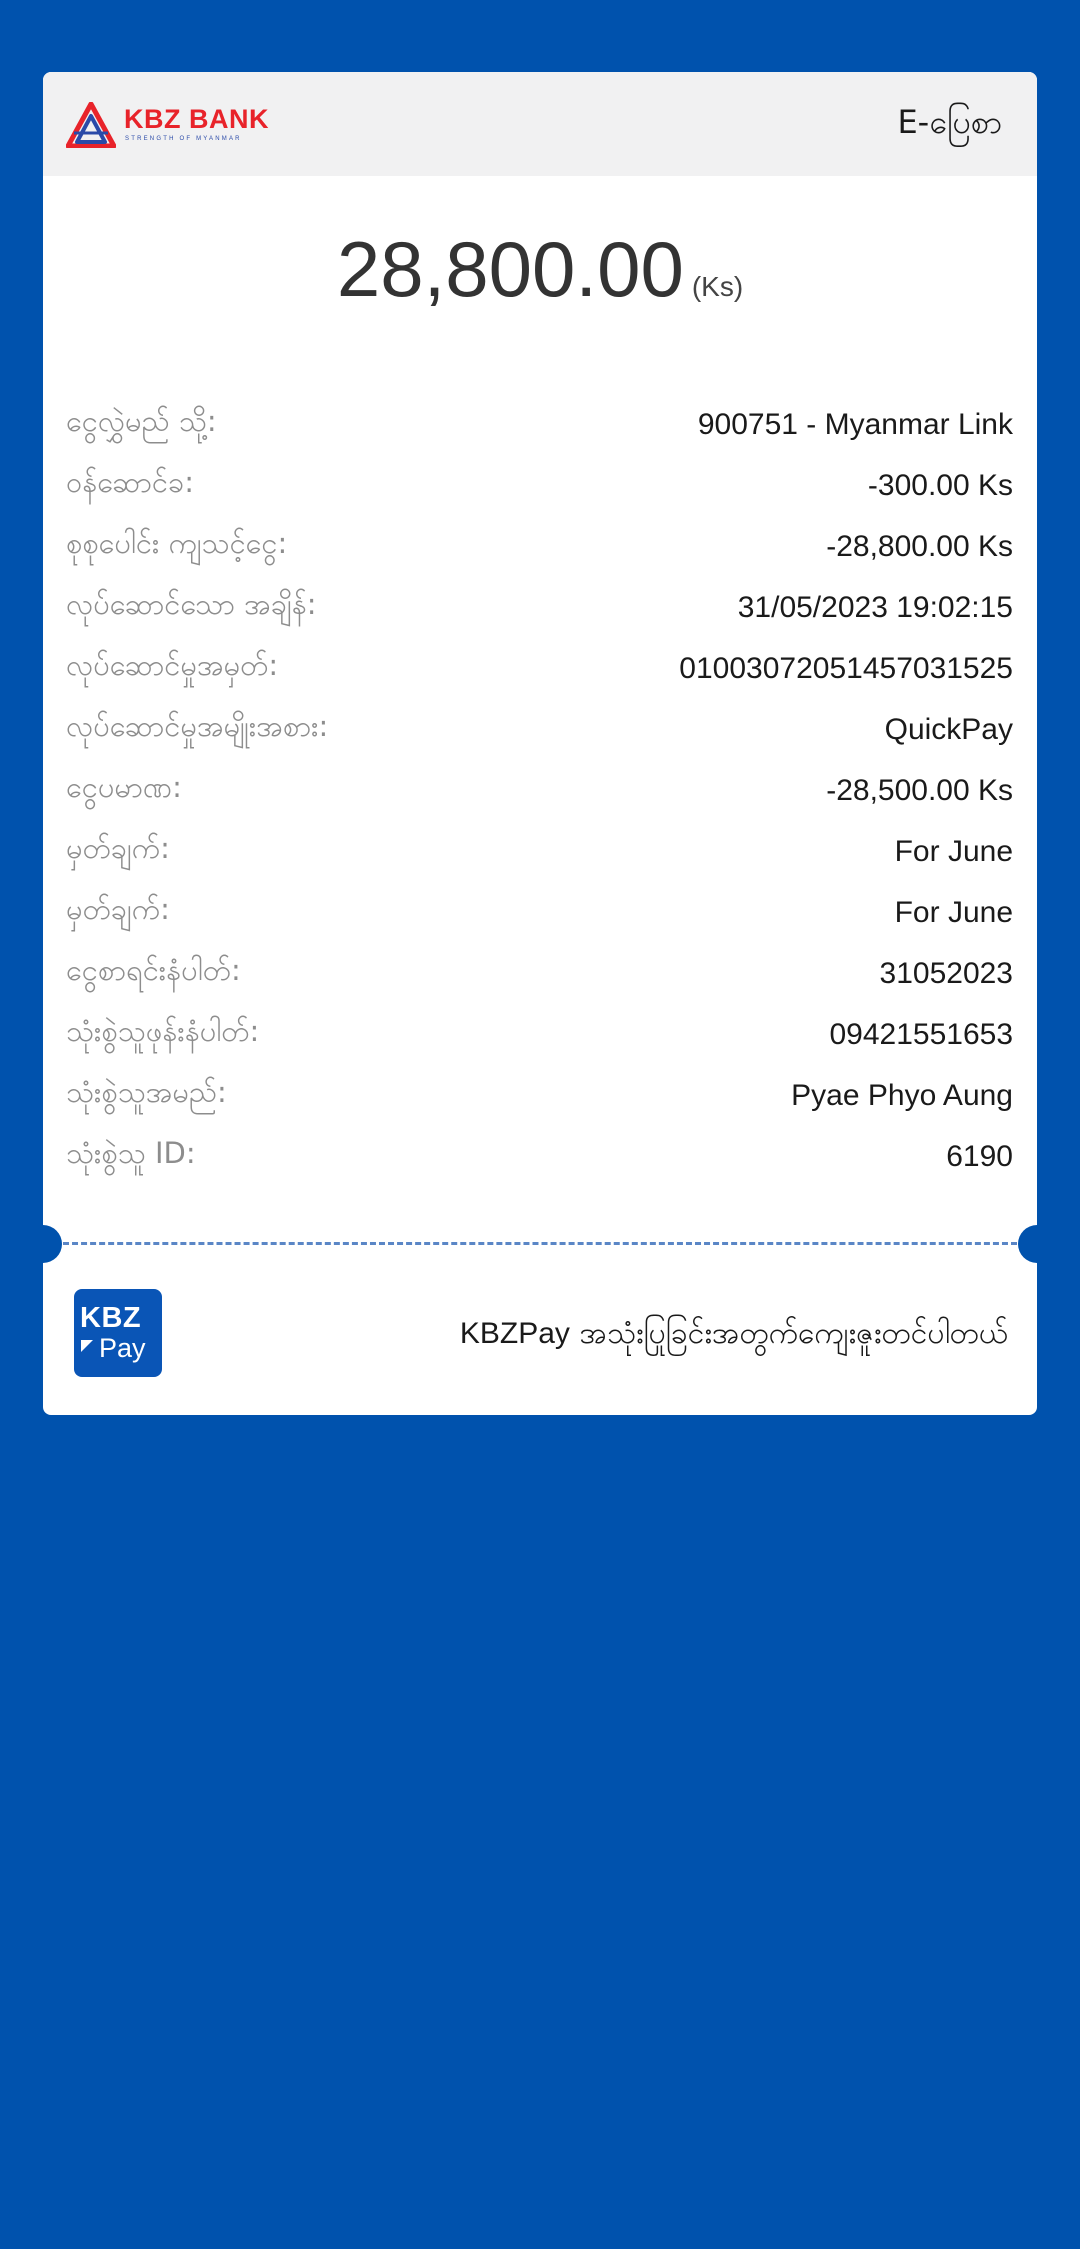 The image size is (1080, 2249). I want to click on kbz-bank-logo: KBZ BANK STRENGTH OF MYANMAR, so click(167, 125).